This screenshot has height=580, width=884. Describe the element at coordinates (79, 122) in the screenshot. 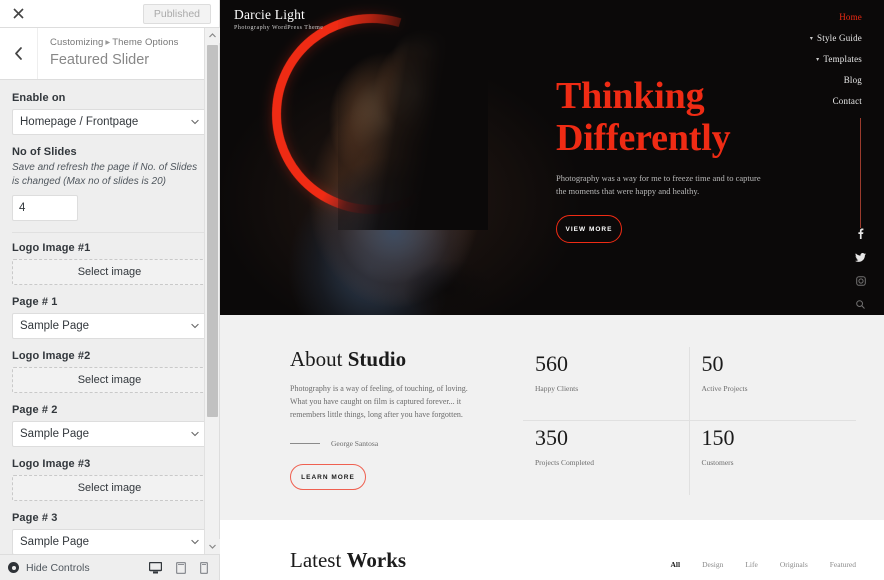

I see `select-value: Homepage / Frontpage` at that location.